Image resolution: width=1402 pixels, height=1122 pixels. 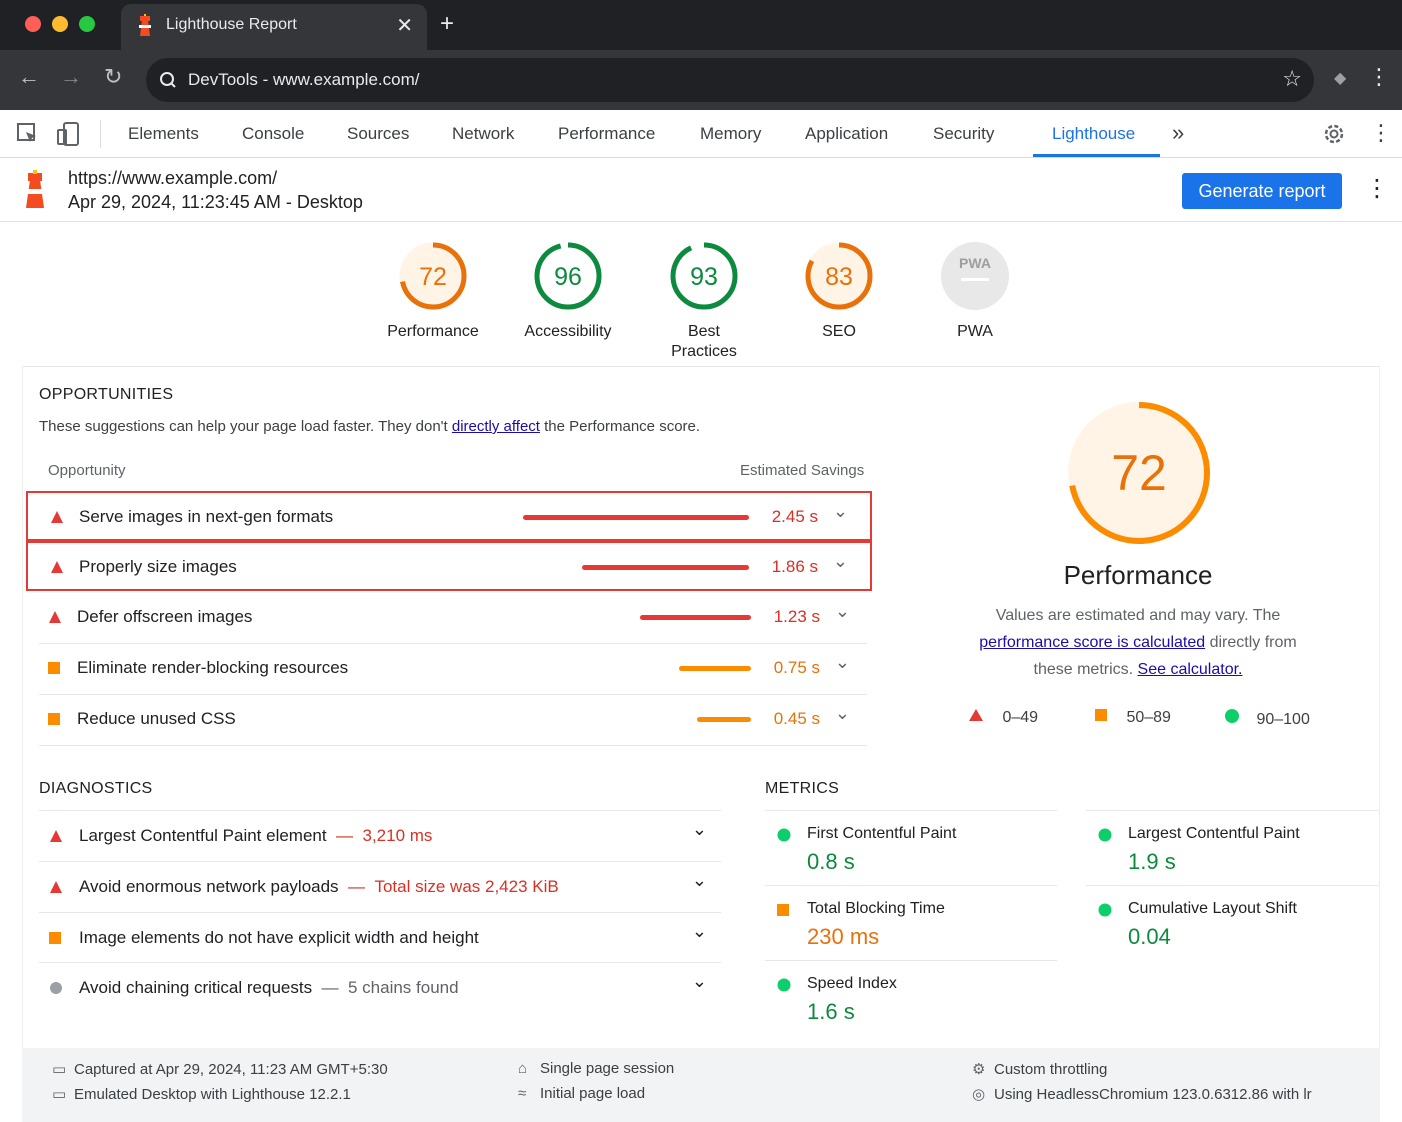 I want to click on more-tabs-icon: », so click(x=1178, y=133).